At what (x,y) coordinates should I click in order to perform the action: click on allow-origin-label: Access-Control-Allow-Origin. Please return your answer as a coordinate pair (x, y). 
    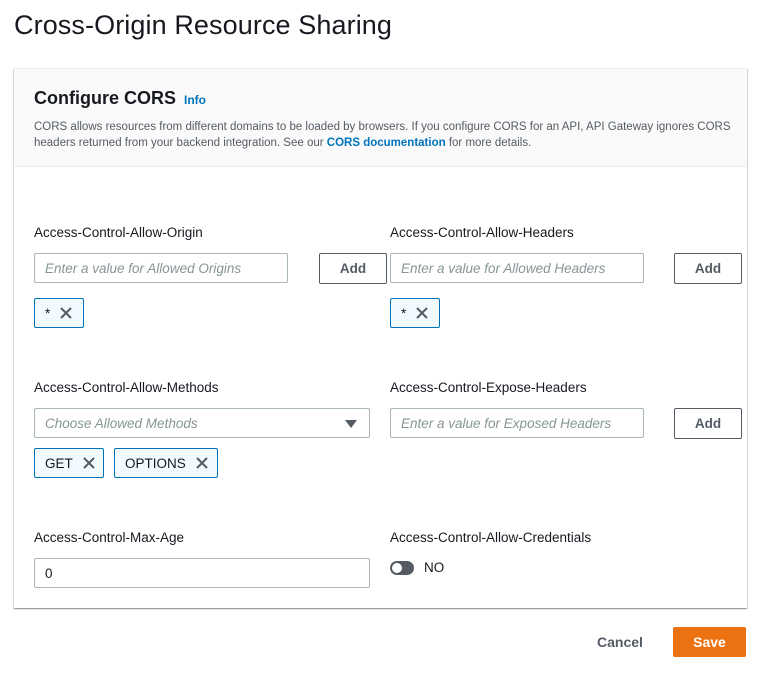
    Looking at the image, I should click on (118, 232).